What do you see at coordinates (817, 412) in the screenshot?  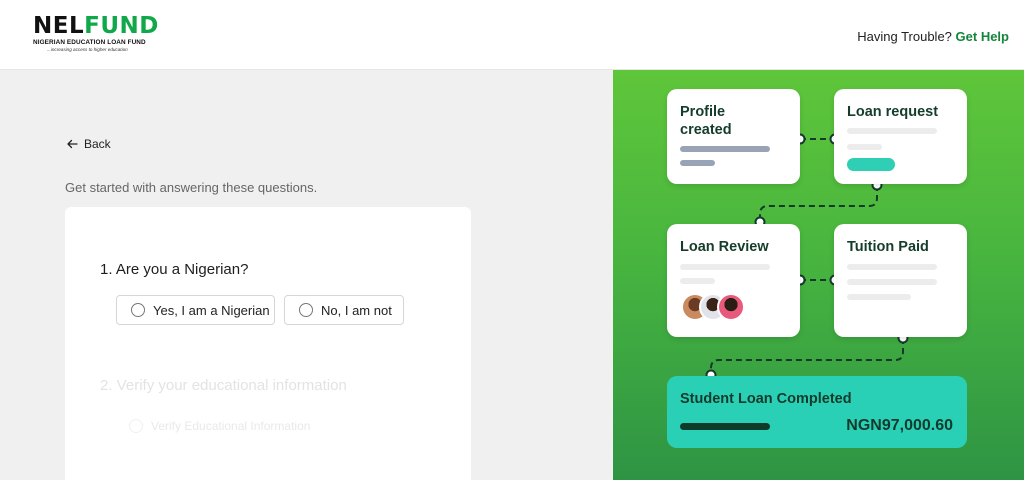 I see `step-card-completed: Student Loan Completed NGN97,000.60` at bounding box center [817, 412].